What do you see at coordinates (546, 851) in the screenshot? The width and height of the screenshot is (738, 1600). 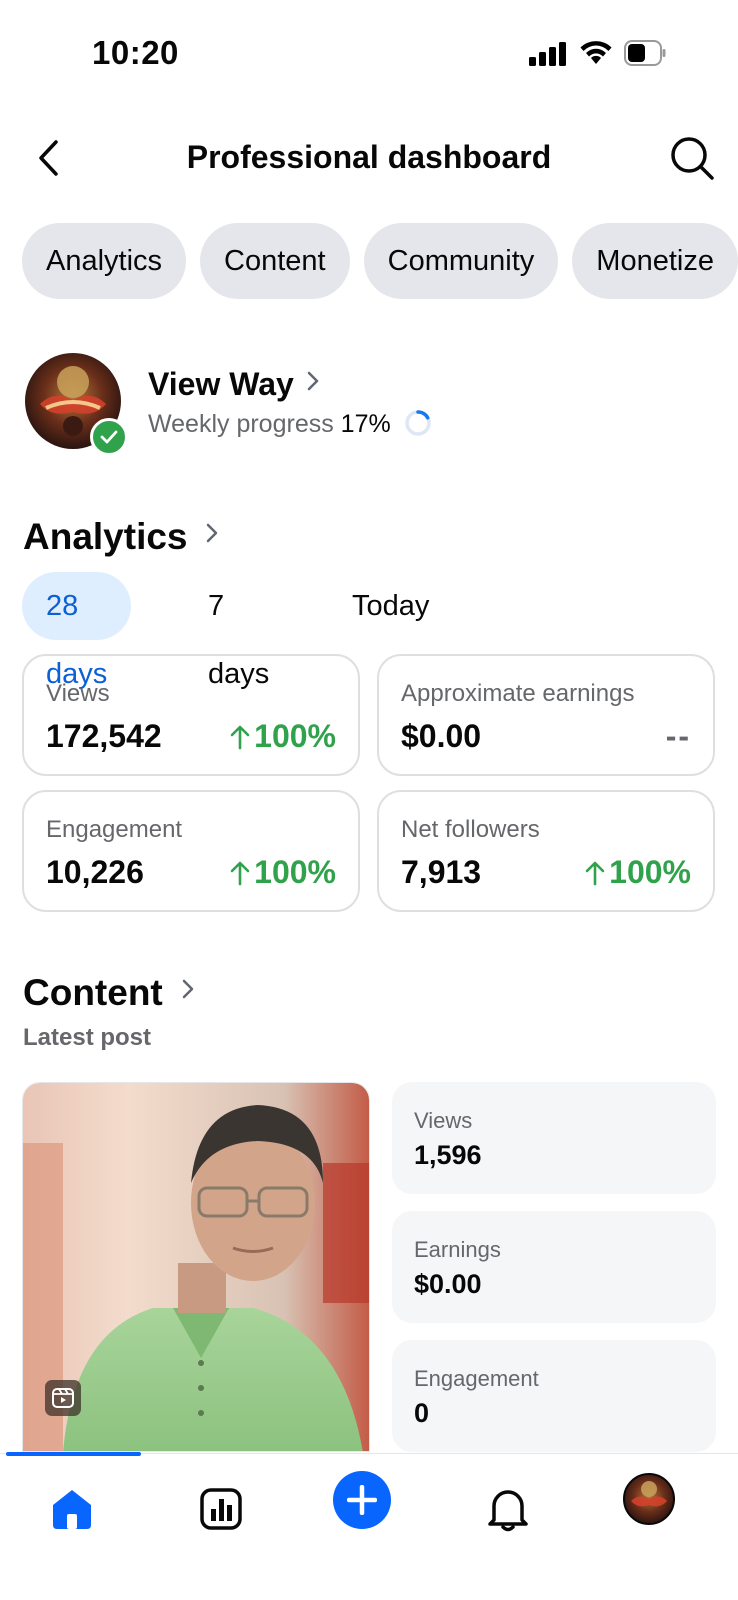 I see `stat-card-net-followers: Net followers 7,913 100%` at bounding box center [546, 851].